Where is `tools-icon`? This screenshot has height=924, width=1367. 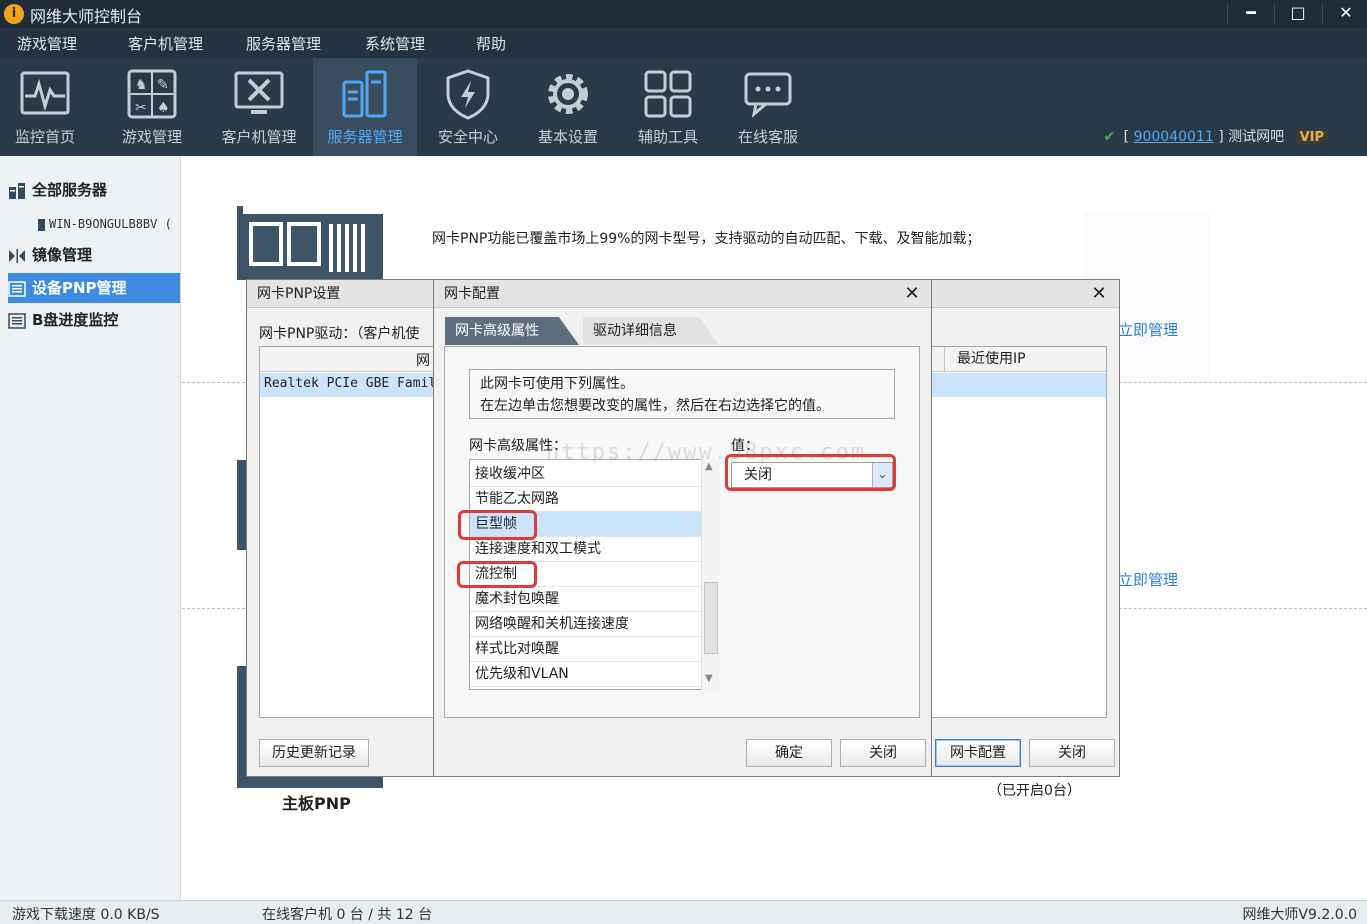
tools-icon is located at coordinates (259, 92).